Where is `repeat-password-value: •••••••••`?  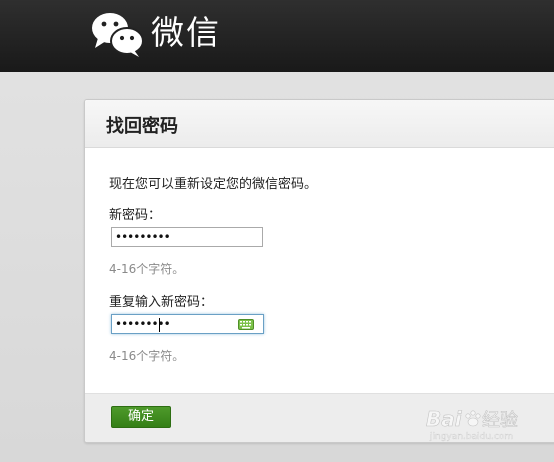
repeat-password-value: ••••••••• is located at coordinates (143, 324).